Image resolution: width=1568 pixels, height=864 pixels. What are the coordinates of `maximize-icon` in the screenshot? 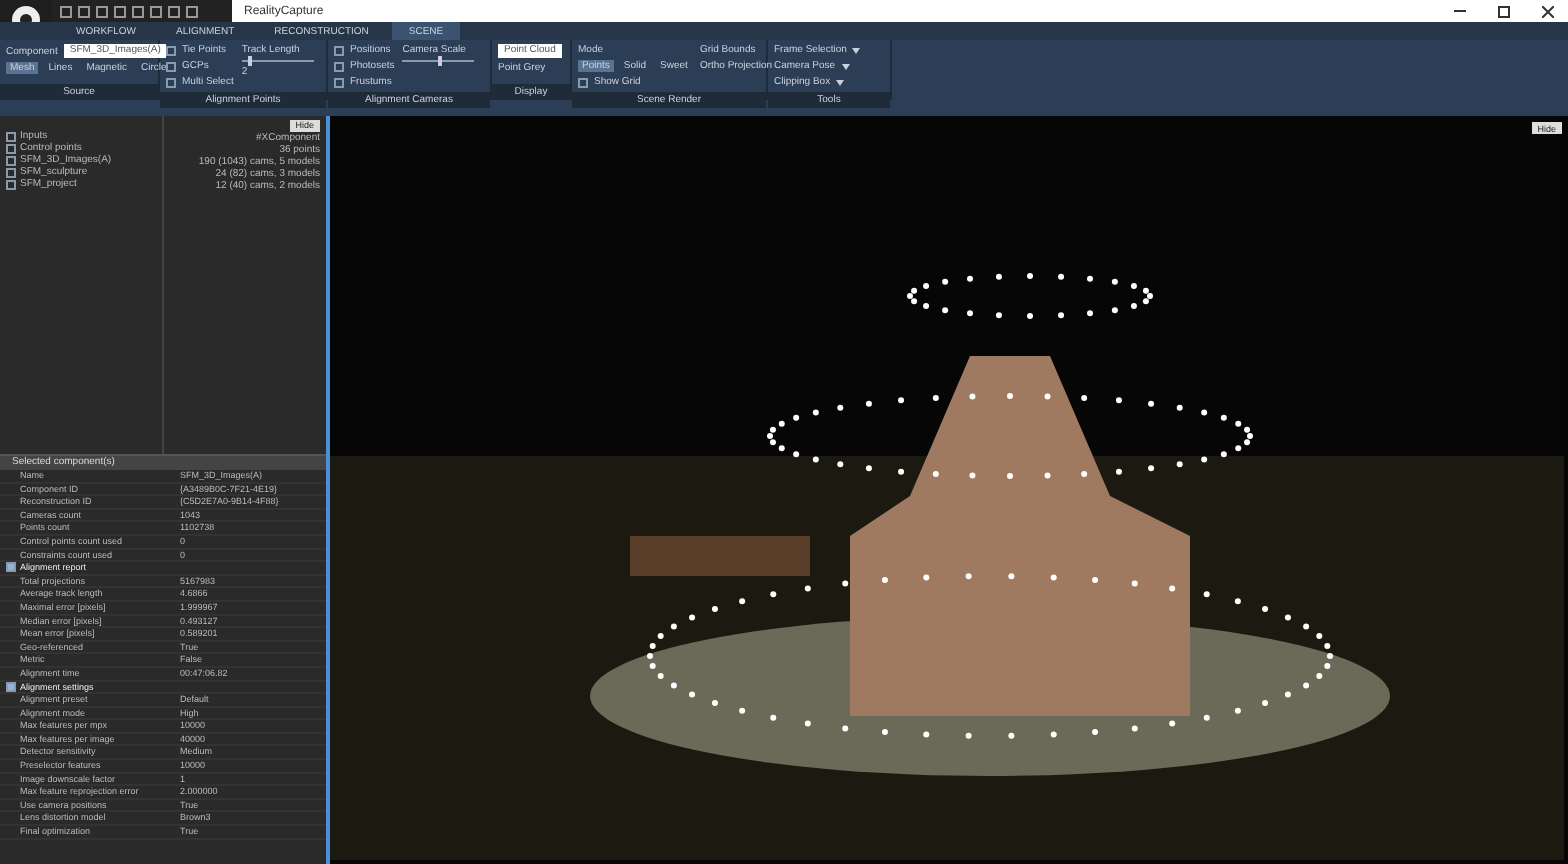 It's located at (1504, 11).